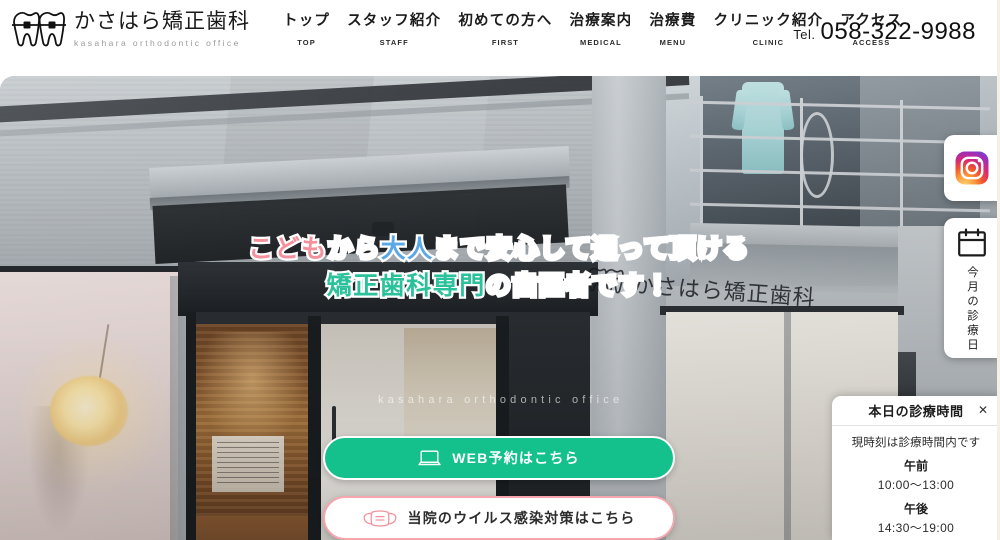 This screenshot has height=540, width=1000. I want to click on logo-title: かさはら矯正歯科, so click(162, 21).